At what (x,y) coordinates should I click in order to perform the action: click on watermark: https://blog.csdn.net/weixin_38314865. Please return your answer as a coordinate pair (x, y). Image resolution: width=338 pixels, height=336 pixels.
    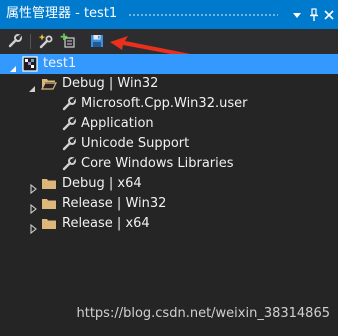
    Looking at the image, I should click on (203, 313).